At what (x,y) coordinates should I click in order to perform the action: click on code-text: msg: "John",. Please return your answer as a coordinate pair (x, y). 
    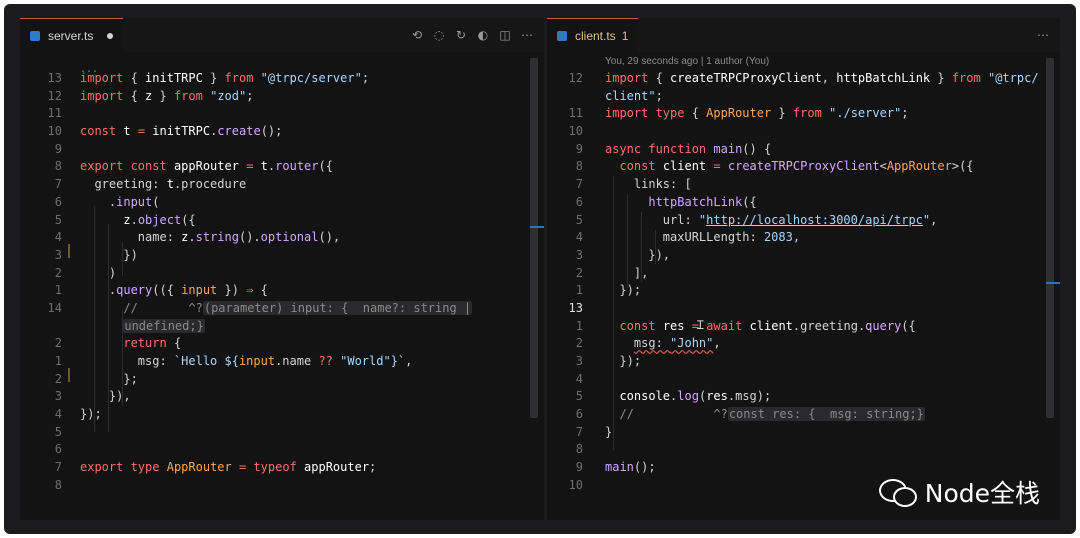
    Looking at the image, I should click on (677, 343).